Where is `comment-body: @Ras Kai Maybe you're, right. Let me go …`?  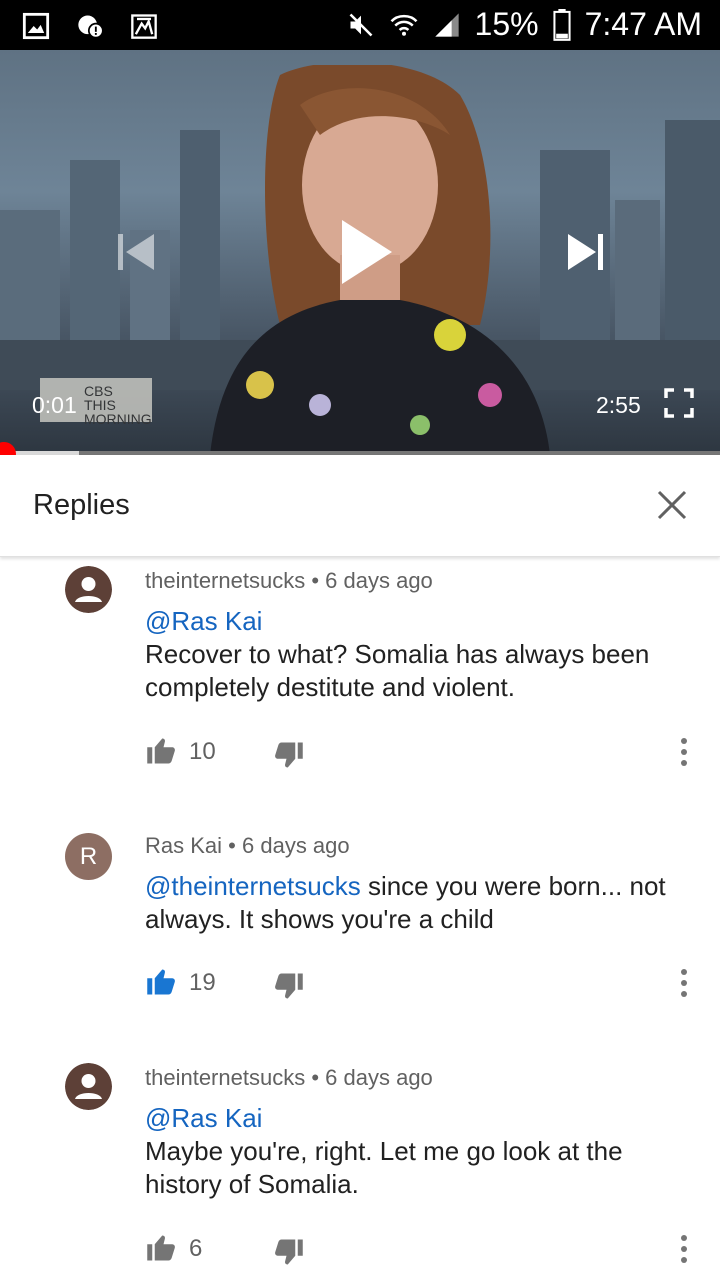
comment-body: @Ras Kai Maybe you're, right. Let me go … is located at coordinates (422, 1151).